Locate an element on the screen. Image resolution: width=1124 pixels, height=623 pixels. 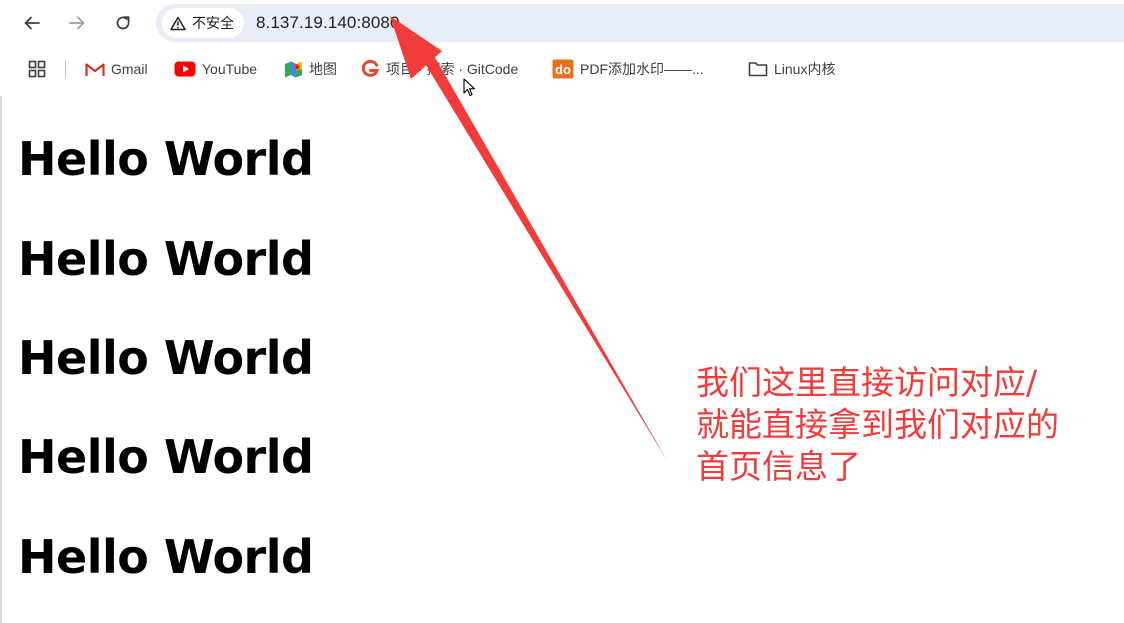
mouse-cursor-icon is located at coordinates (469, 87).